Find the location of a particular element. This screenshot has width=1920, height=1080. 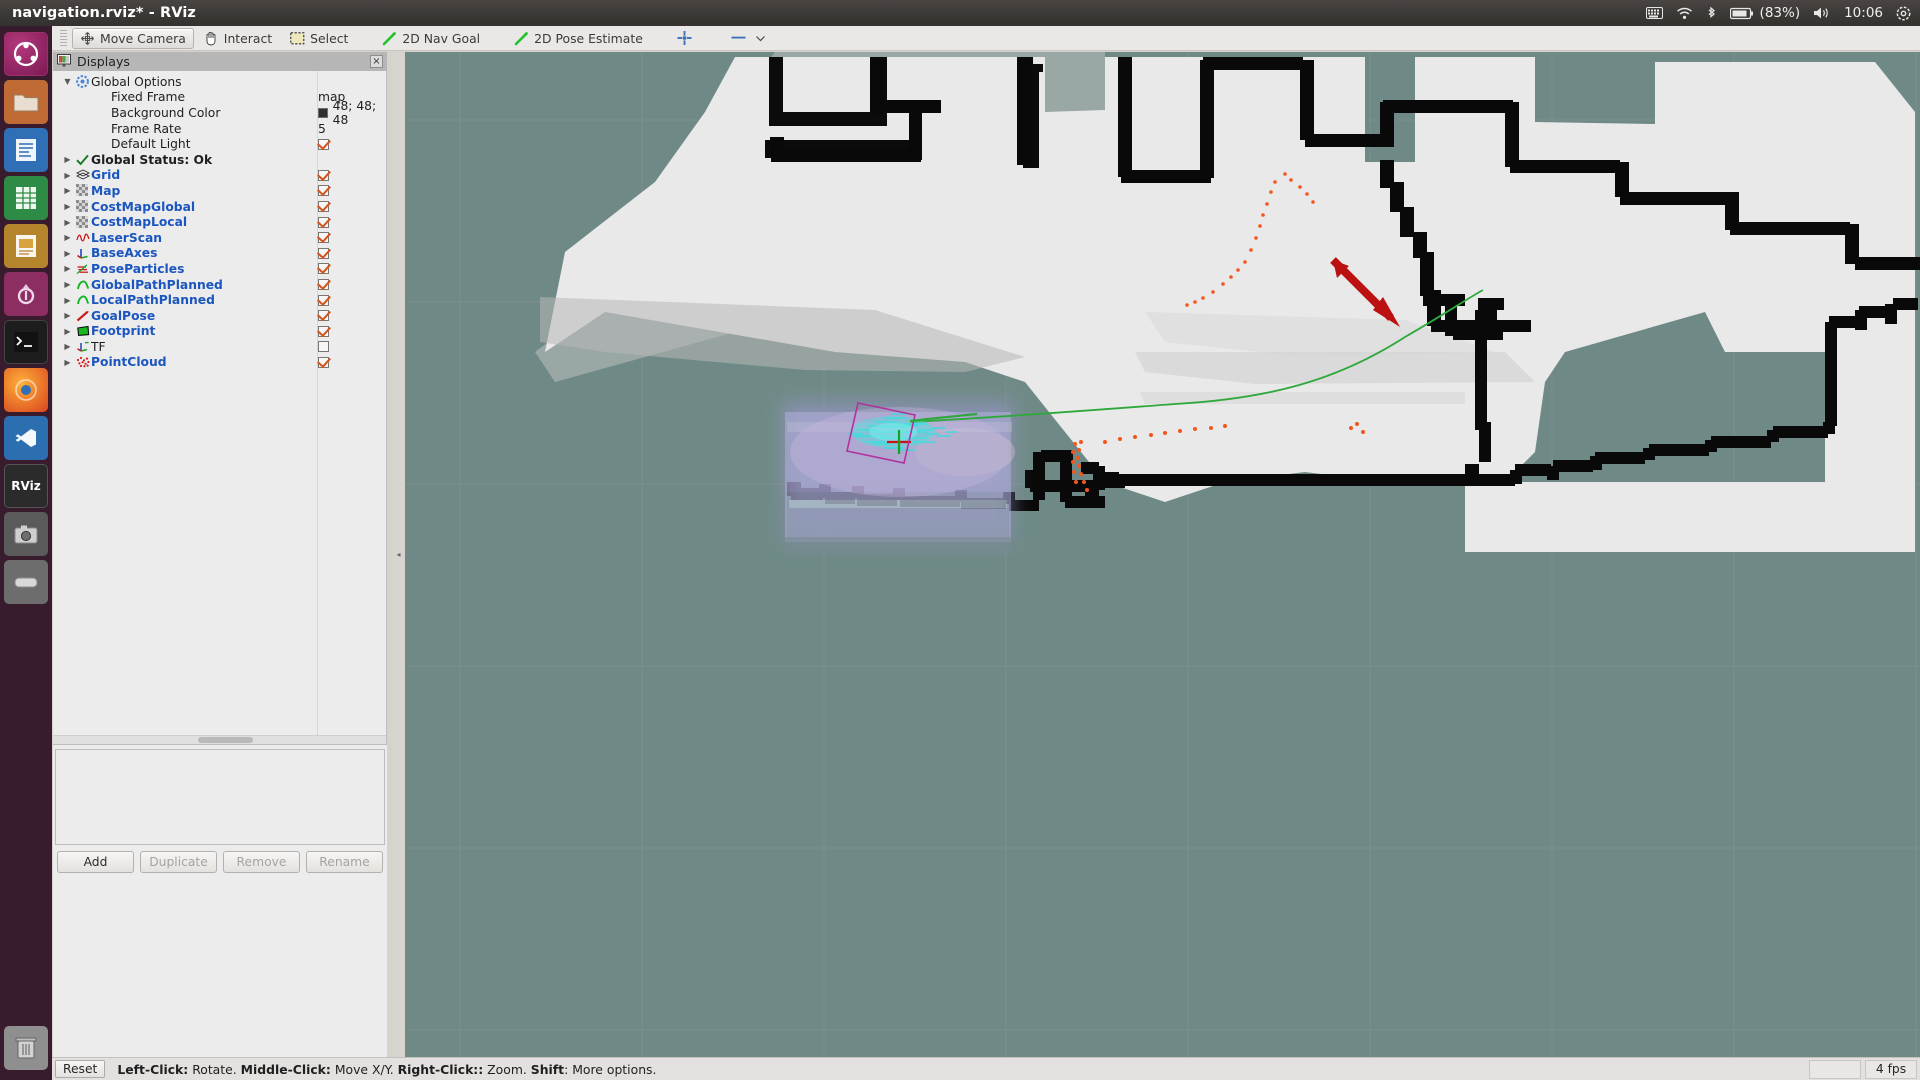

tool-focus-camera is located at coordinates (687, 38).